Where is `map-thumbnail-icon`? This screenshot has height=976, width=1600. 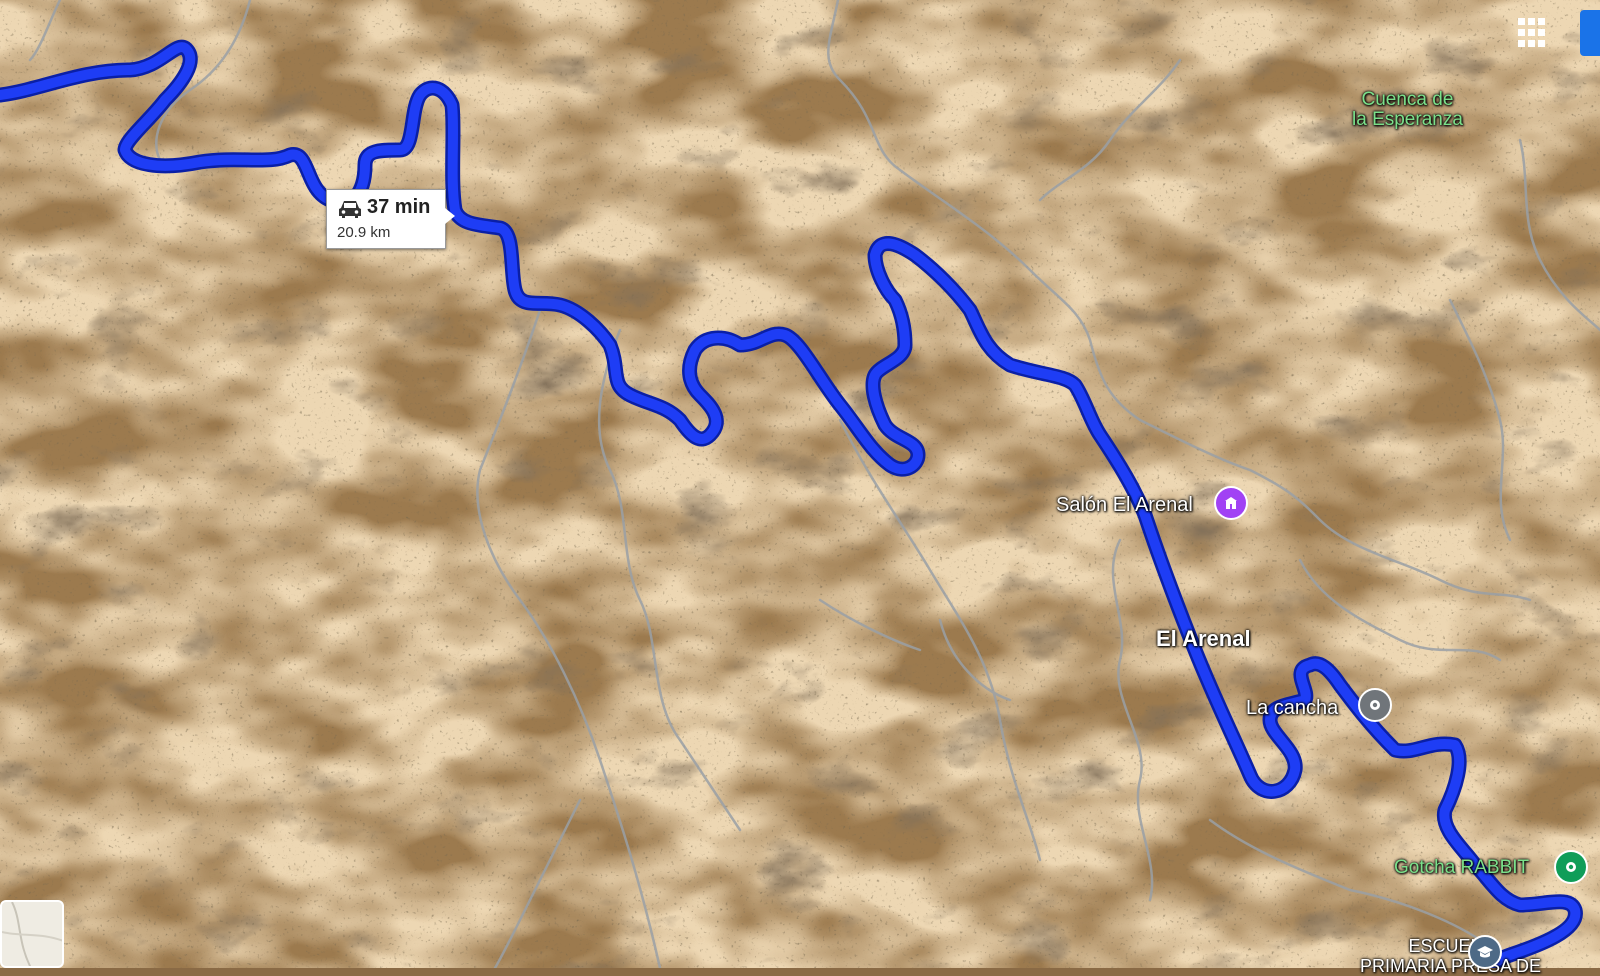
map-thumbnail-icon is located at coordinates (32, 934).